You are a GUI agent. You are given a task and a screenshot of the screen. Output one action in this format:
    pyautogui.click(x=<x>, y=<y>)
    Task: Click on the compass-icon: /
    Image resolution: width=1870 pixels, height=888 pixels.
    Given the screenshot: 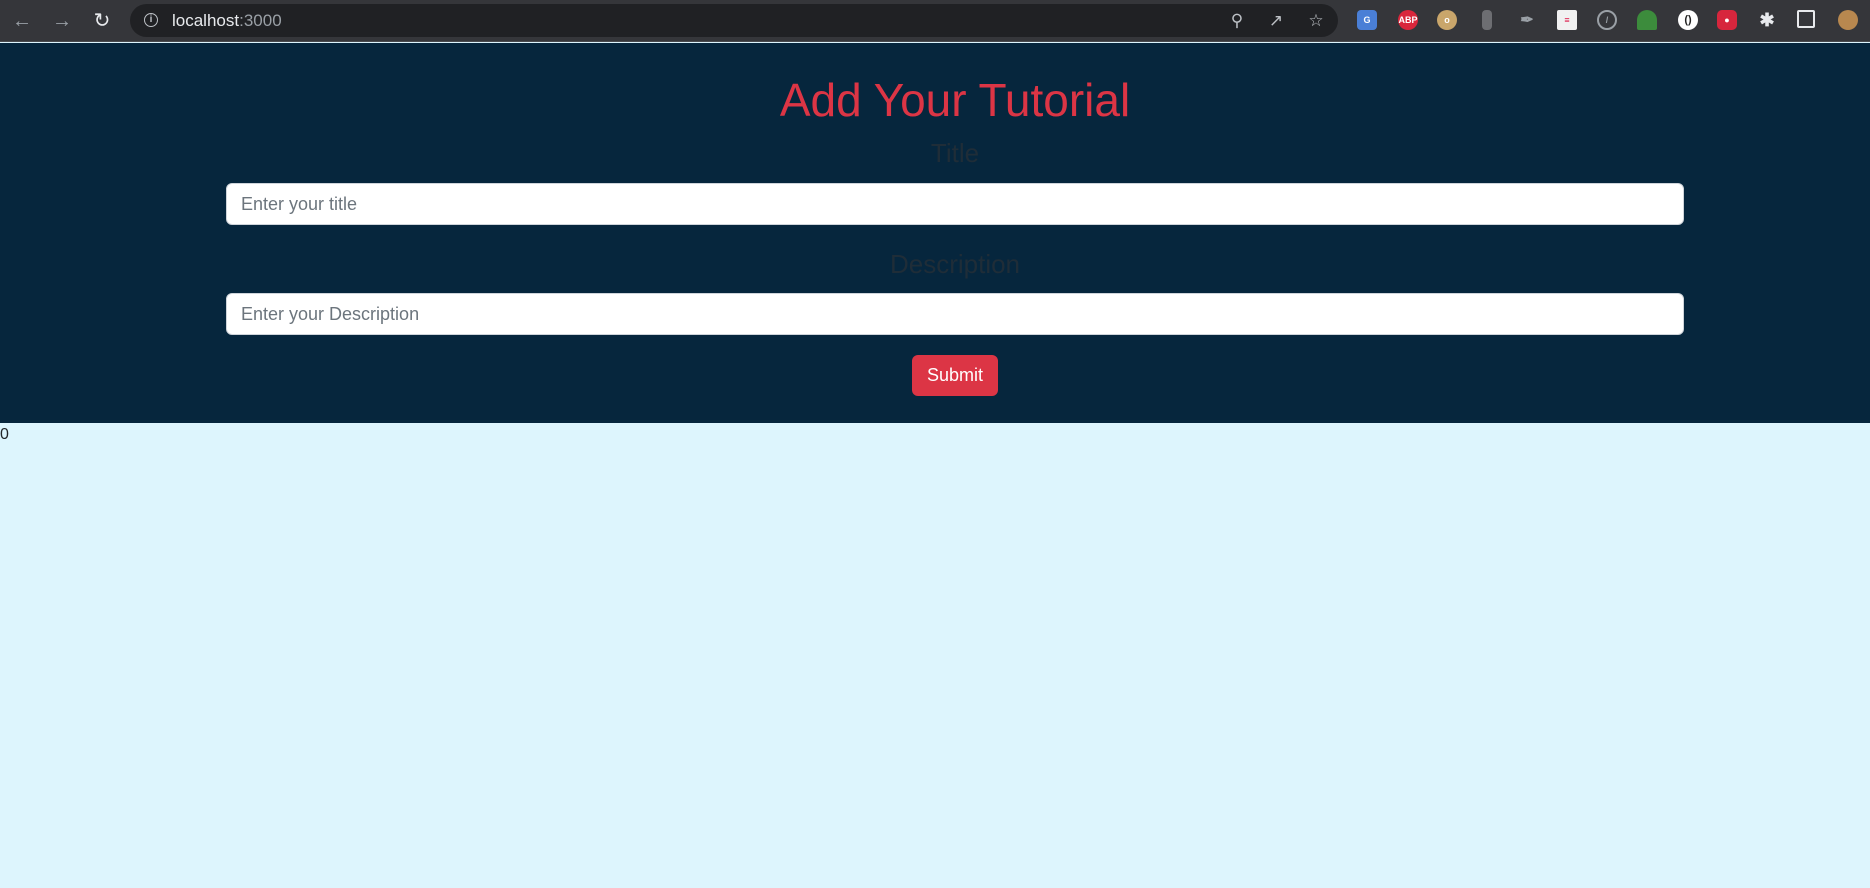 What is the action you would take?
    pyautogui.click(x=1607, y=20)
    